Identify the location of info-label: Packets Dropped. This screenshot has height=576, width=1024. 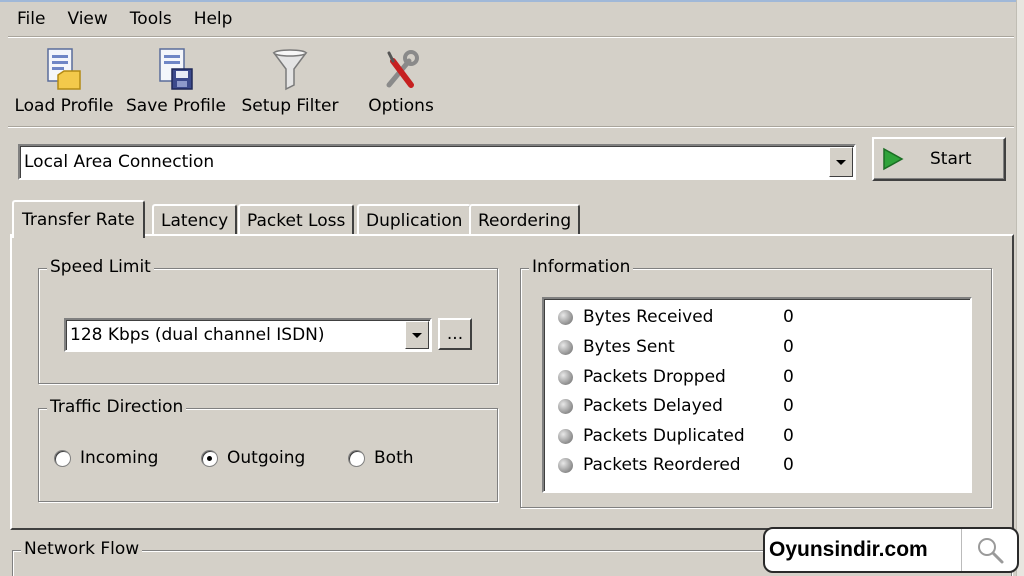
(654, 377).